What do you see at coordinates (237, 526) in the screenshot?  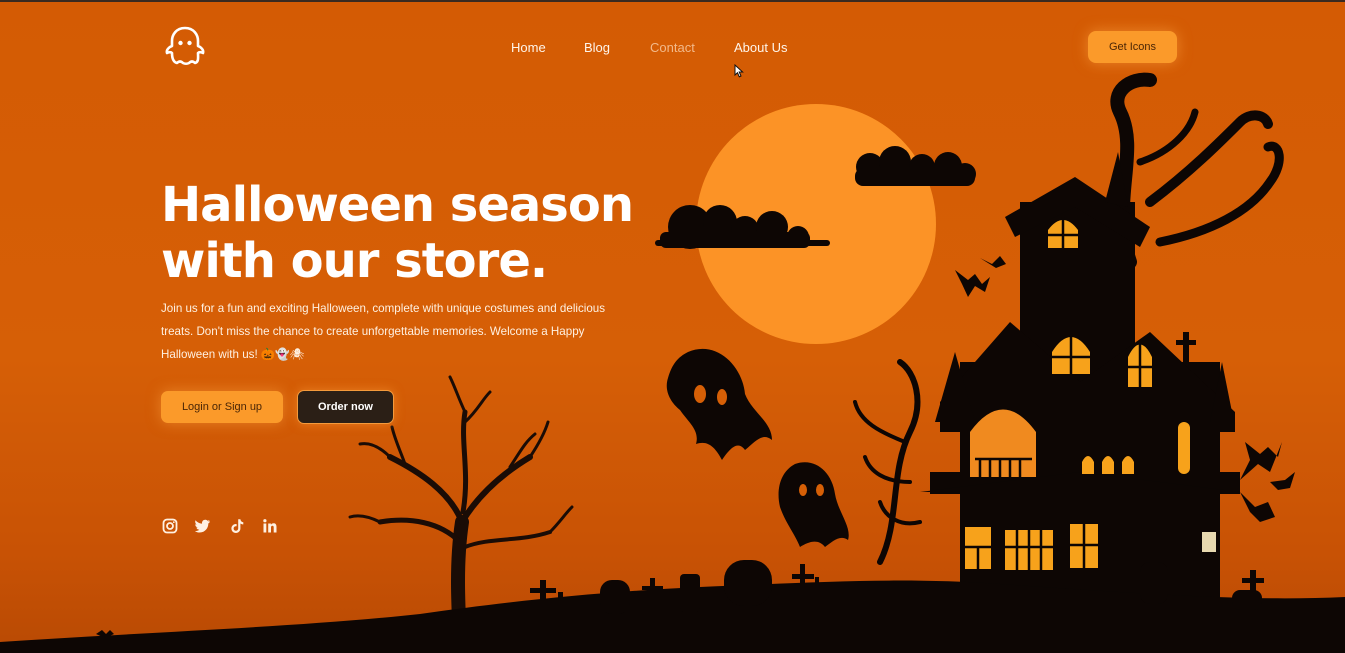 I see `tiktok-icon` at bounding box center [237, 526].